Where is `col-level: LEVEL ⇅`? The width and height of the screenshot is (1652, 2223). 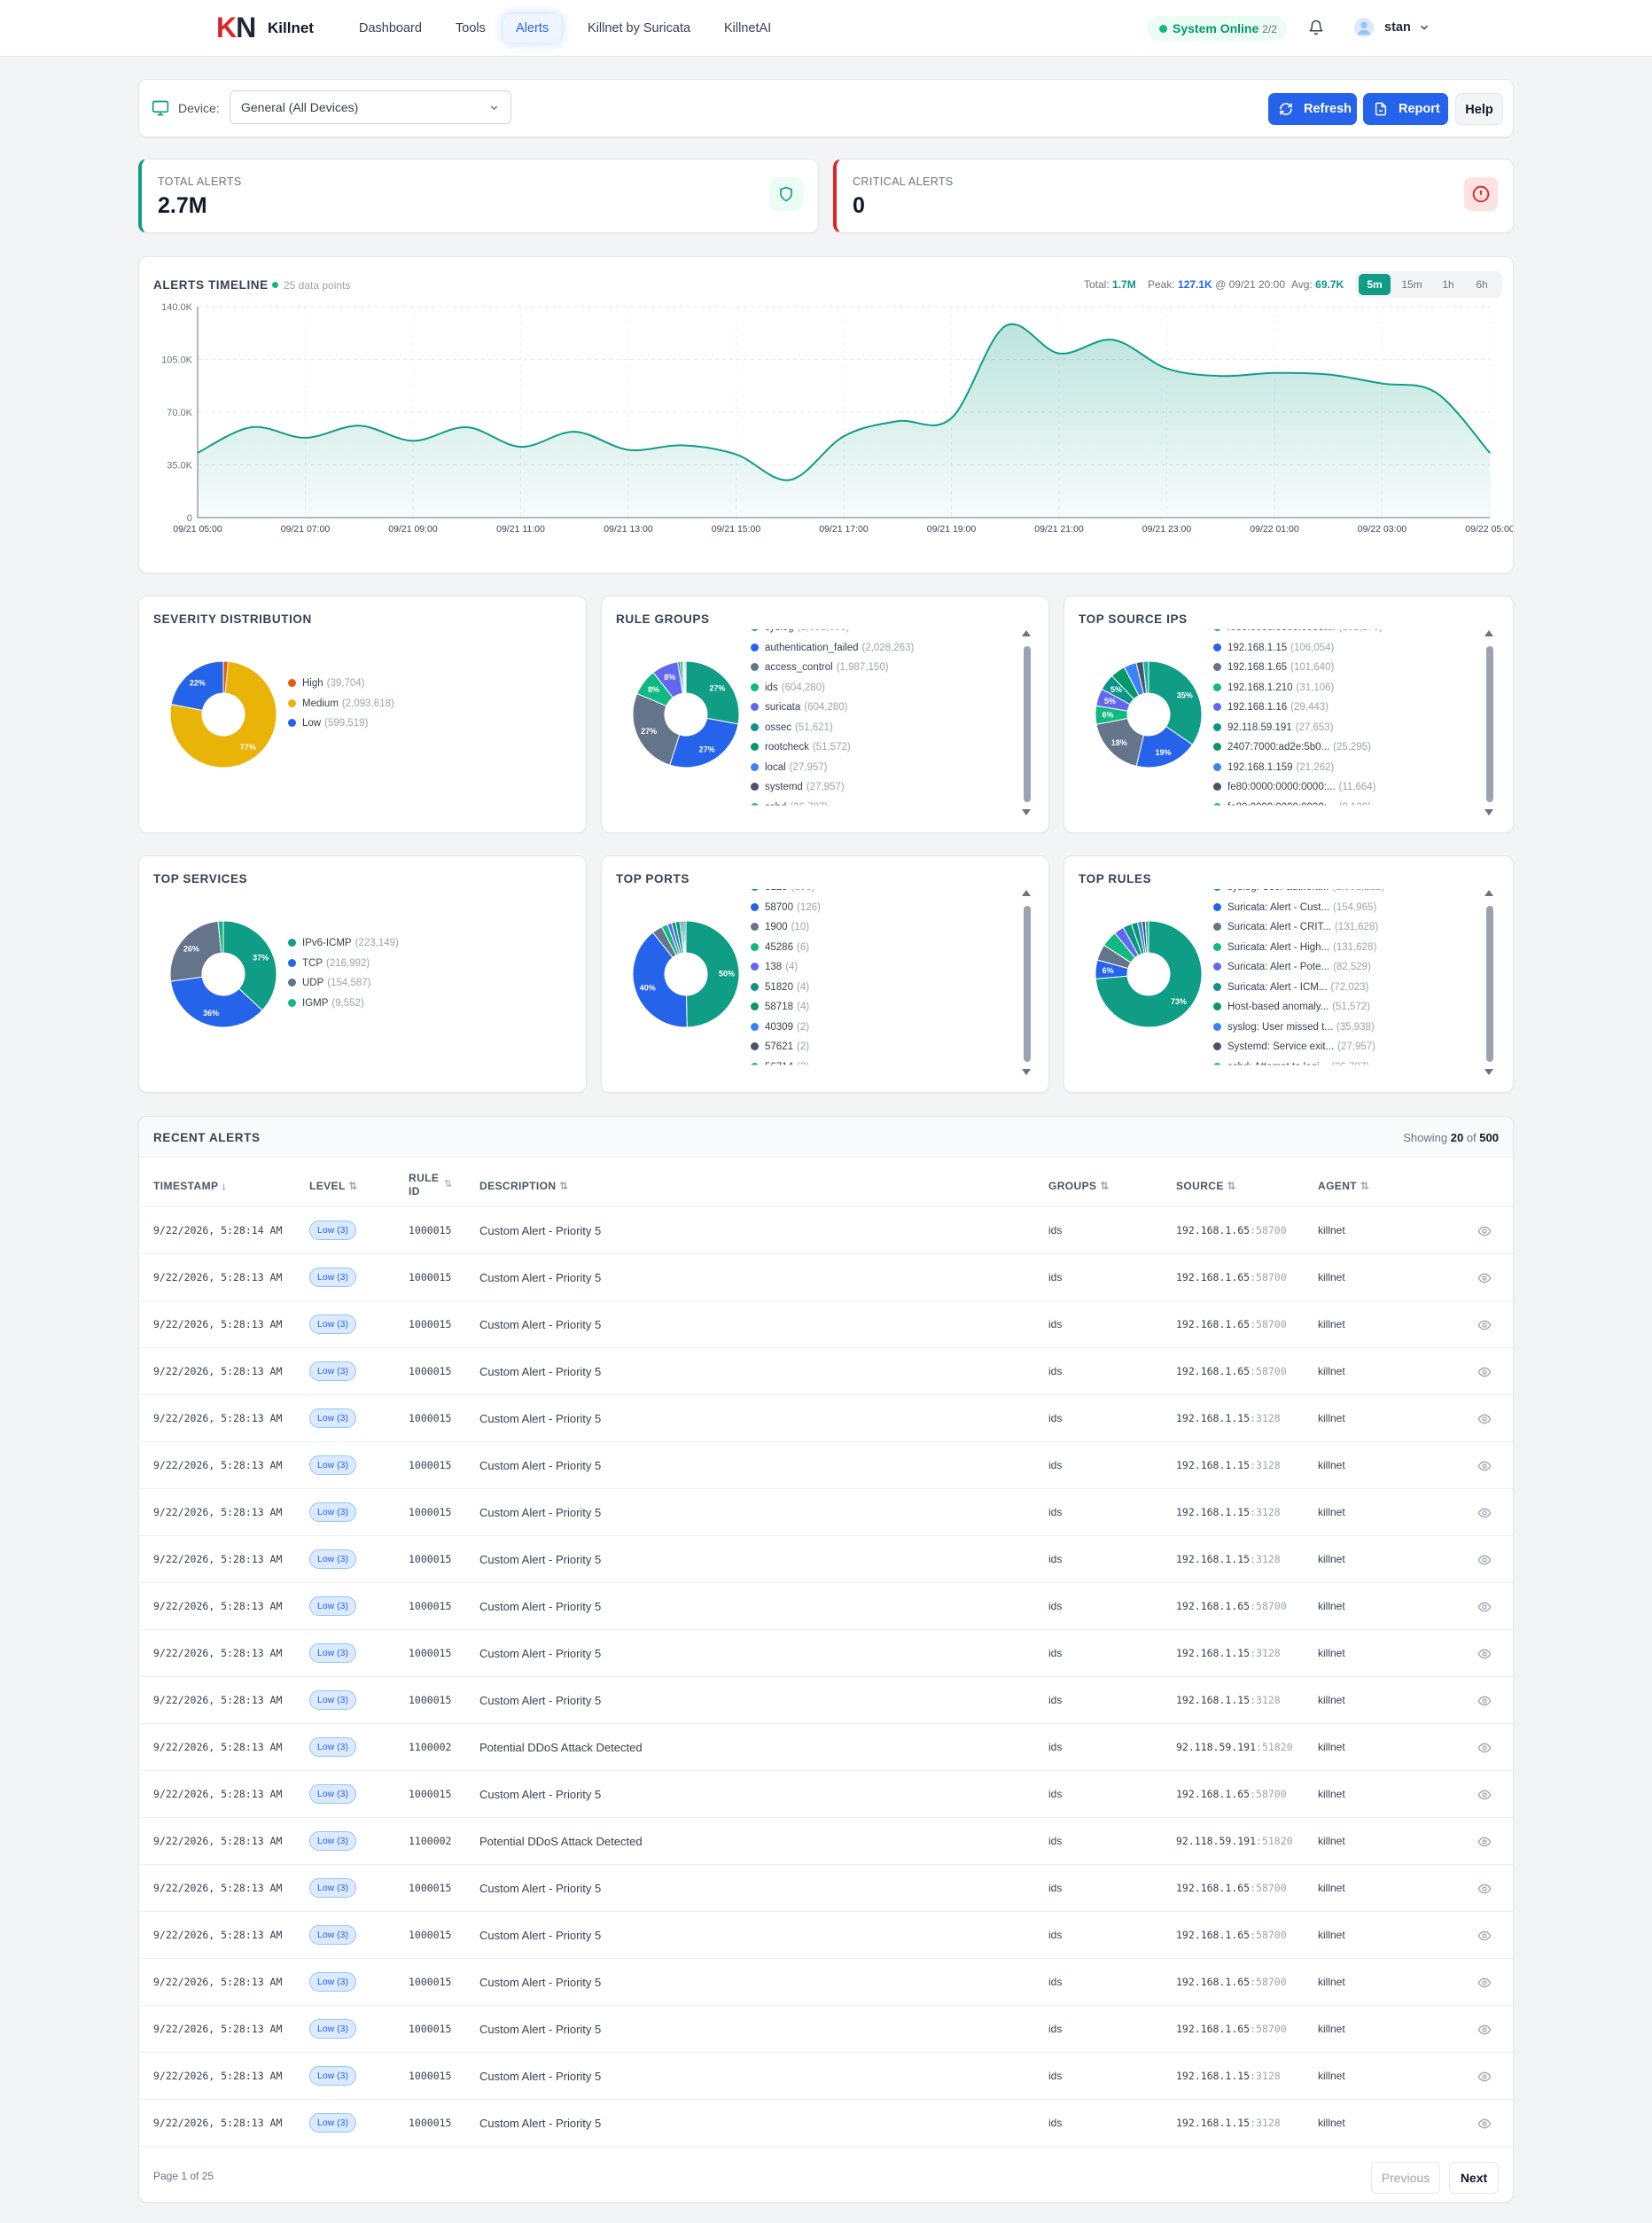 col-level: LEVEL ⇅ is located at coordinates (333, 1186).